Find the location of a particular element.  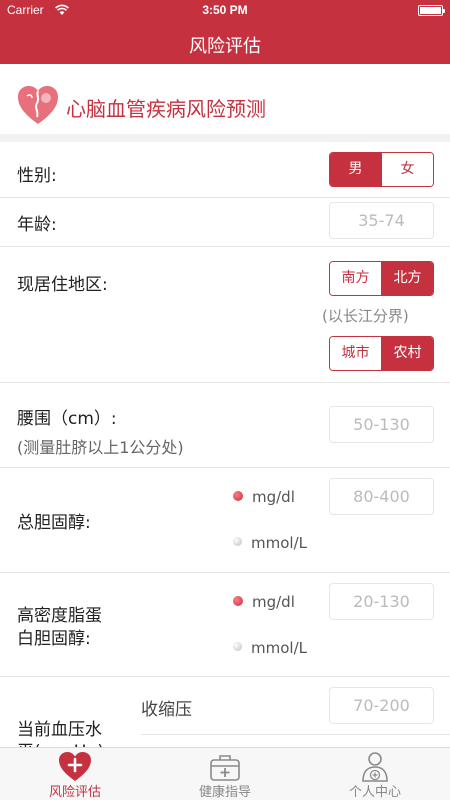

clock-time: 3:50 PM is located at coordinates (225, 10).